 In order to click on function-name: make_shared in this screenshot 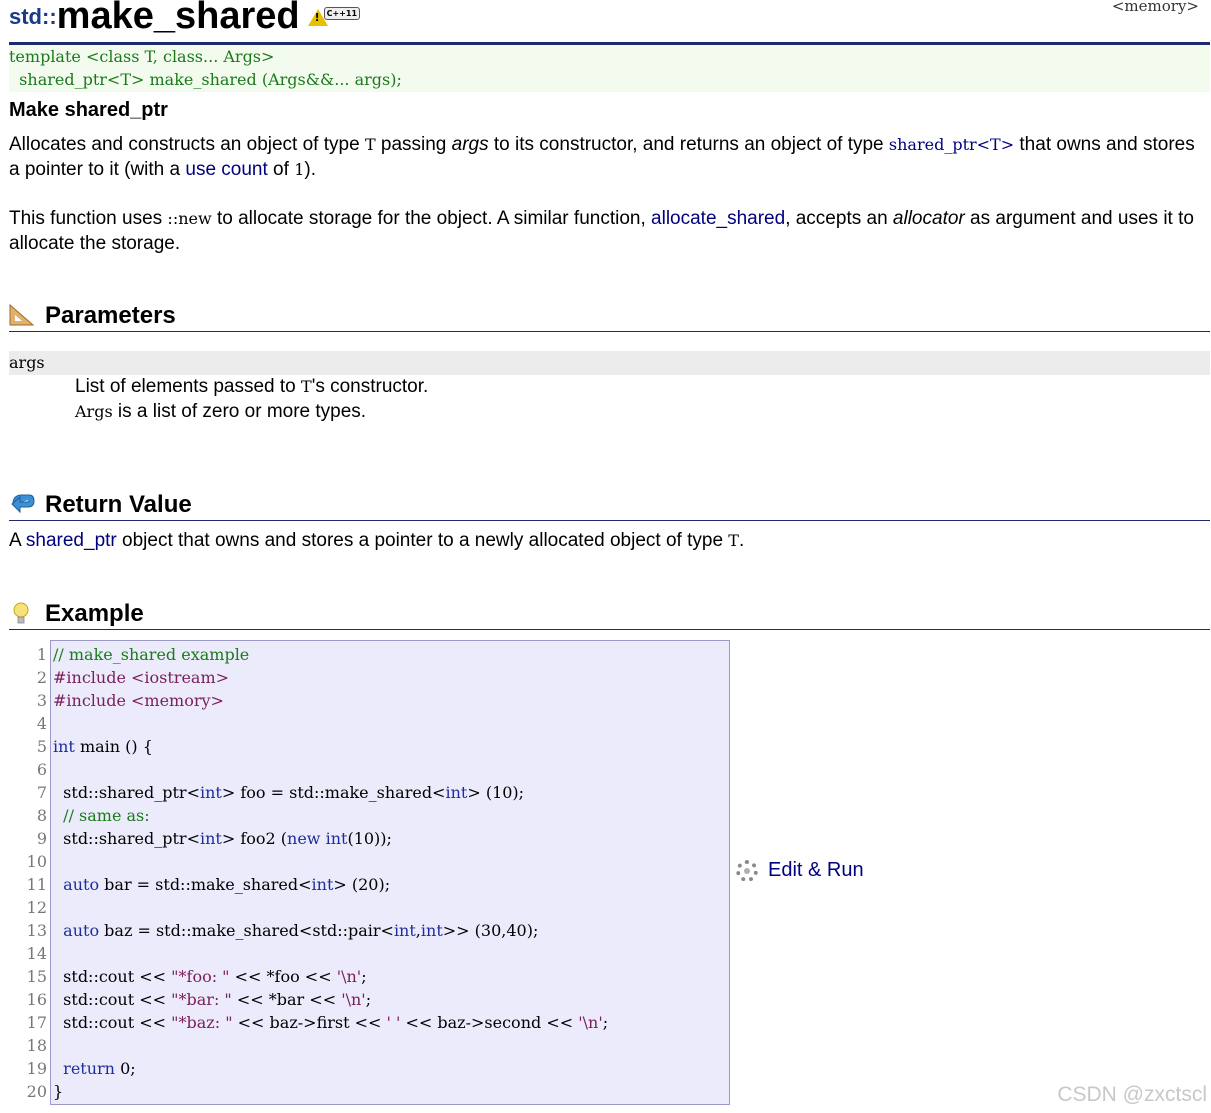, I will do `click(178, 18)`.